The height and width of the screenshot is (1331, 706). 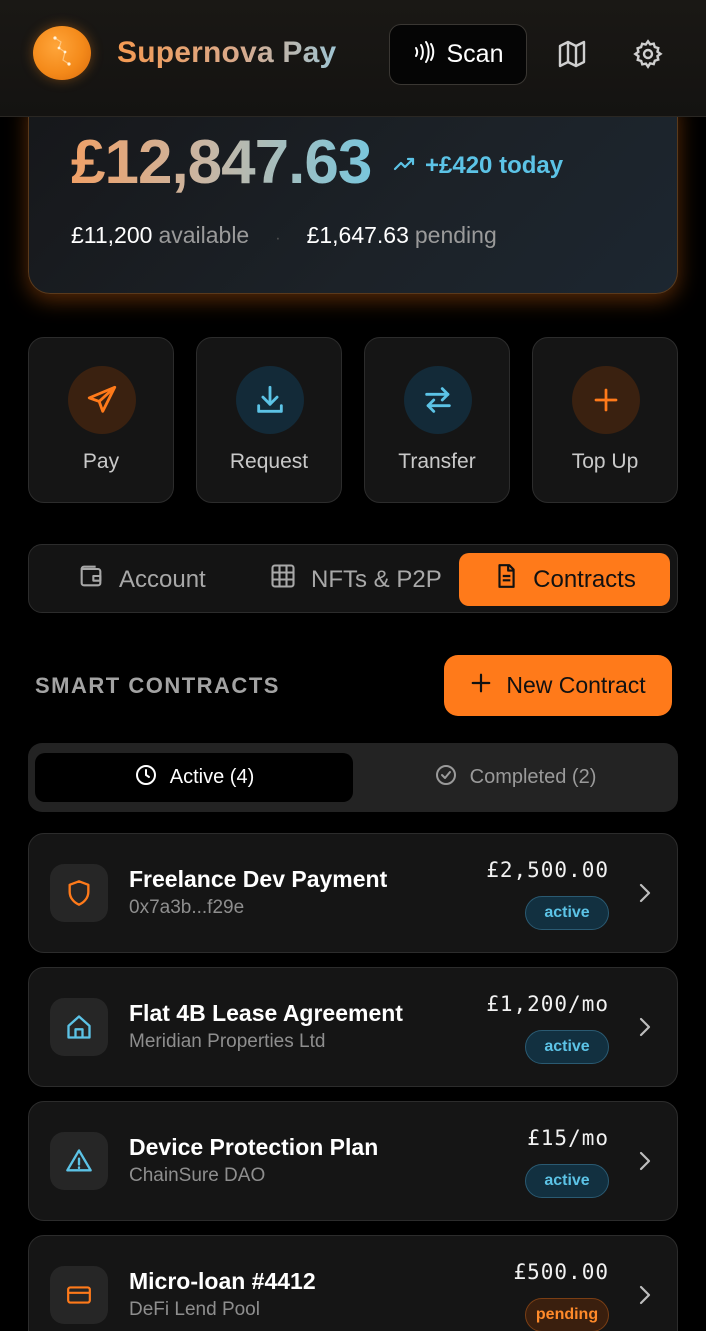 What do you see at coordinates (437, 461) in the screenshot?
I see `transfer-label: Transfer` at bounding box center [437, 461].